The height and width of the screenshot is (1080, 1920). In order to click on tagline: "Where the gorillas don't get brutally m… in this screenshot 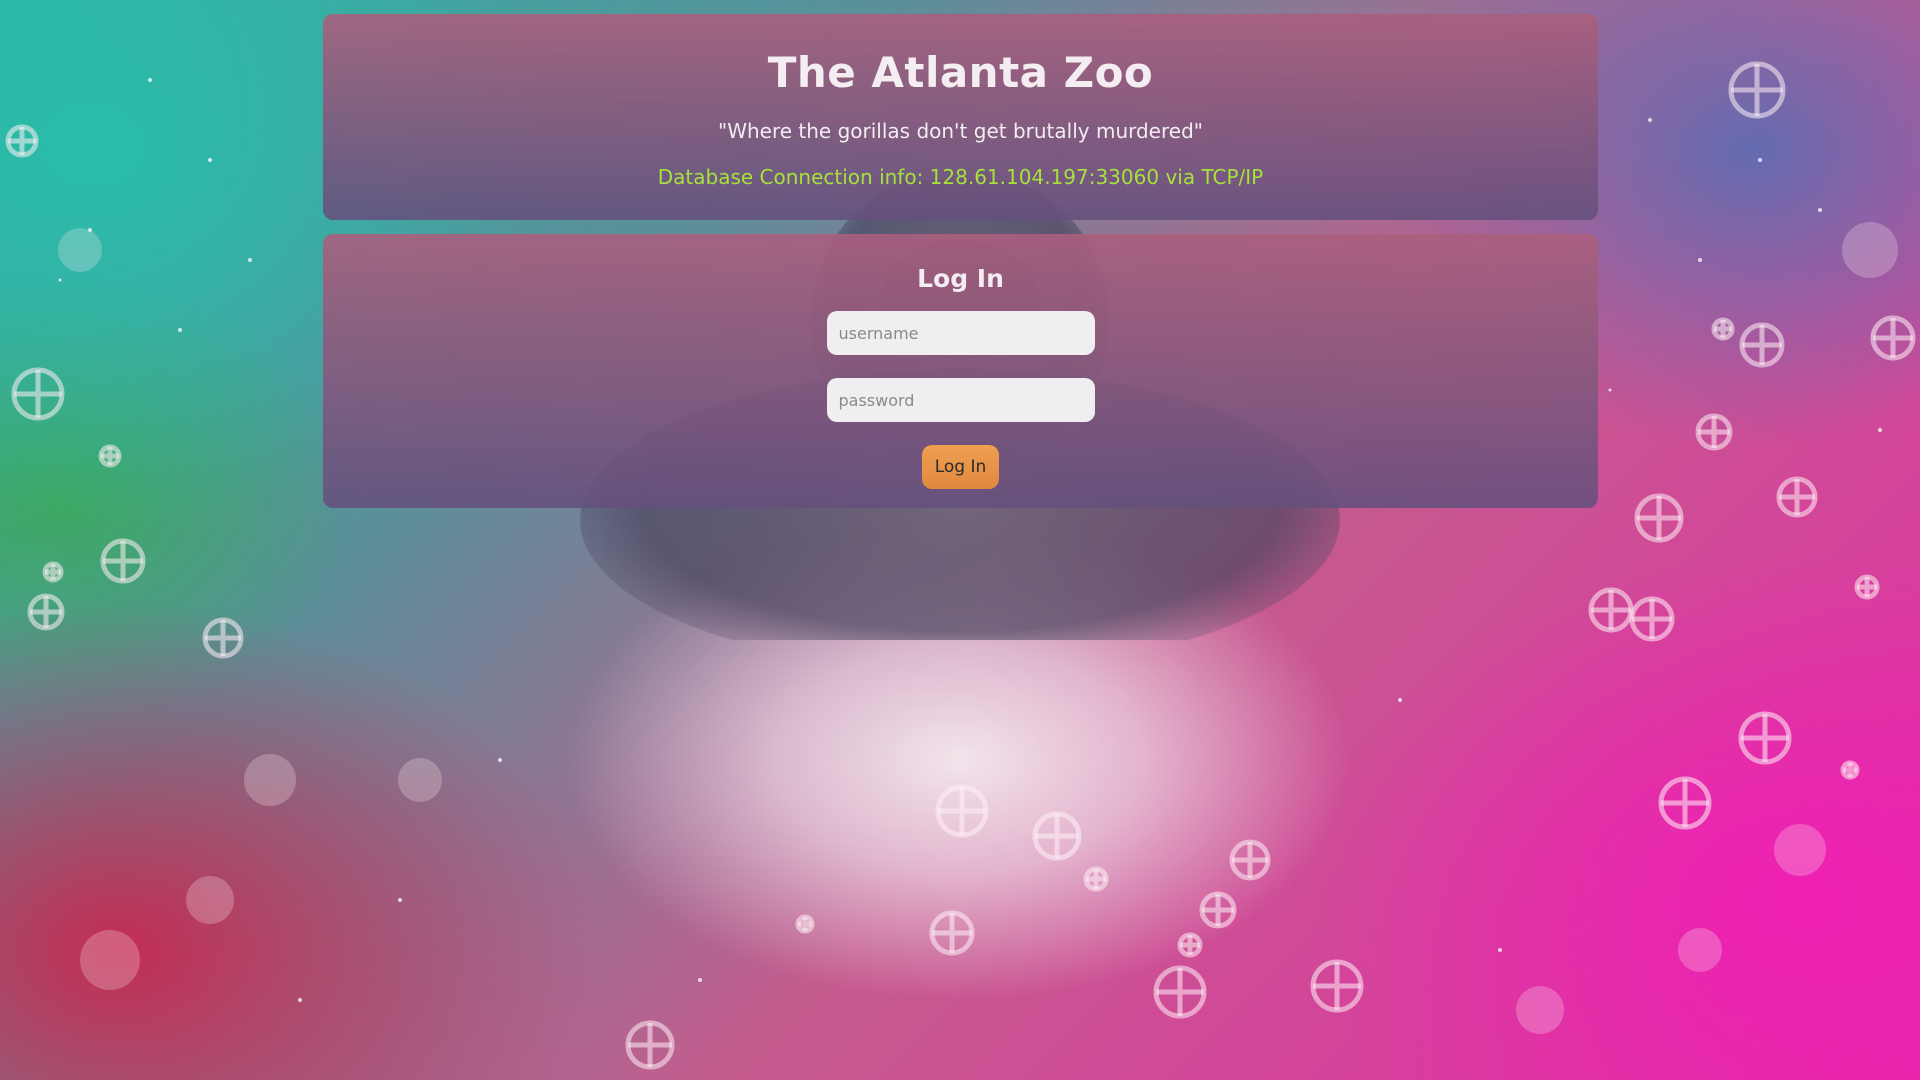, I will do `click(960, 131)`.